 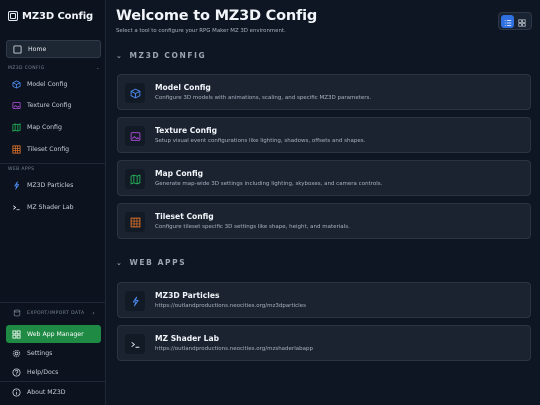 I want to click on help-icon, so click(x=16, y=372).